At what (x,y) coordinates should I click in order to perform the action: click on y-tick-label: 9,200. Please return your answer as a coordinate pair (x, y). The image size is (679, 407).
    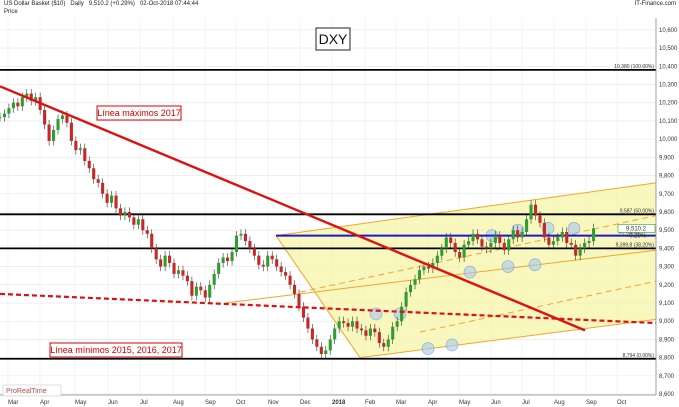
    Looking at the image, I should click on (667, 286).